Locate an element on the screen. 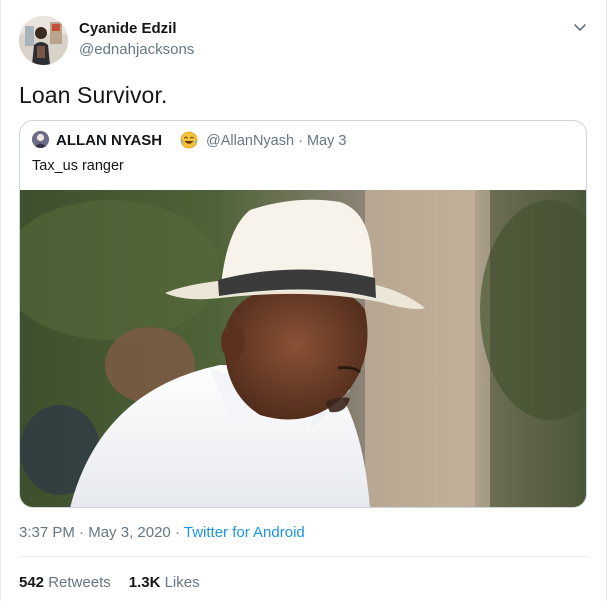  tweet-stats: 542 Retweets 1.3K Likes is located at coordinates (109, 582).